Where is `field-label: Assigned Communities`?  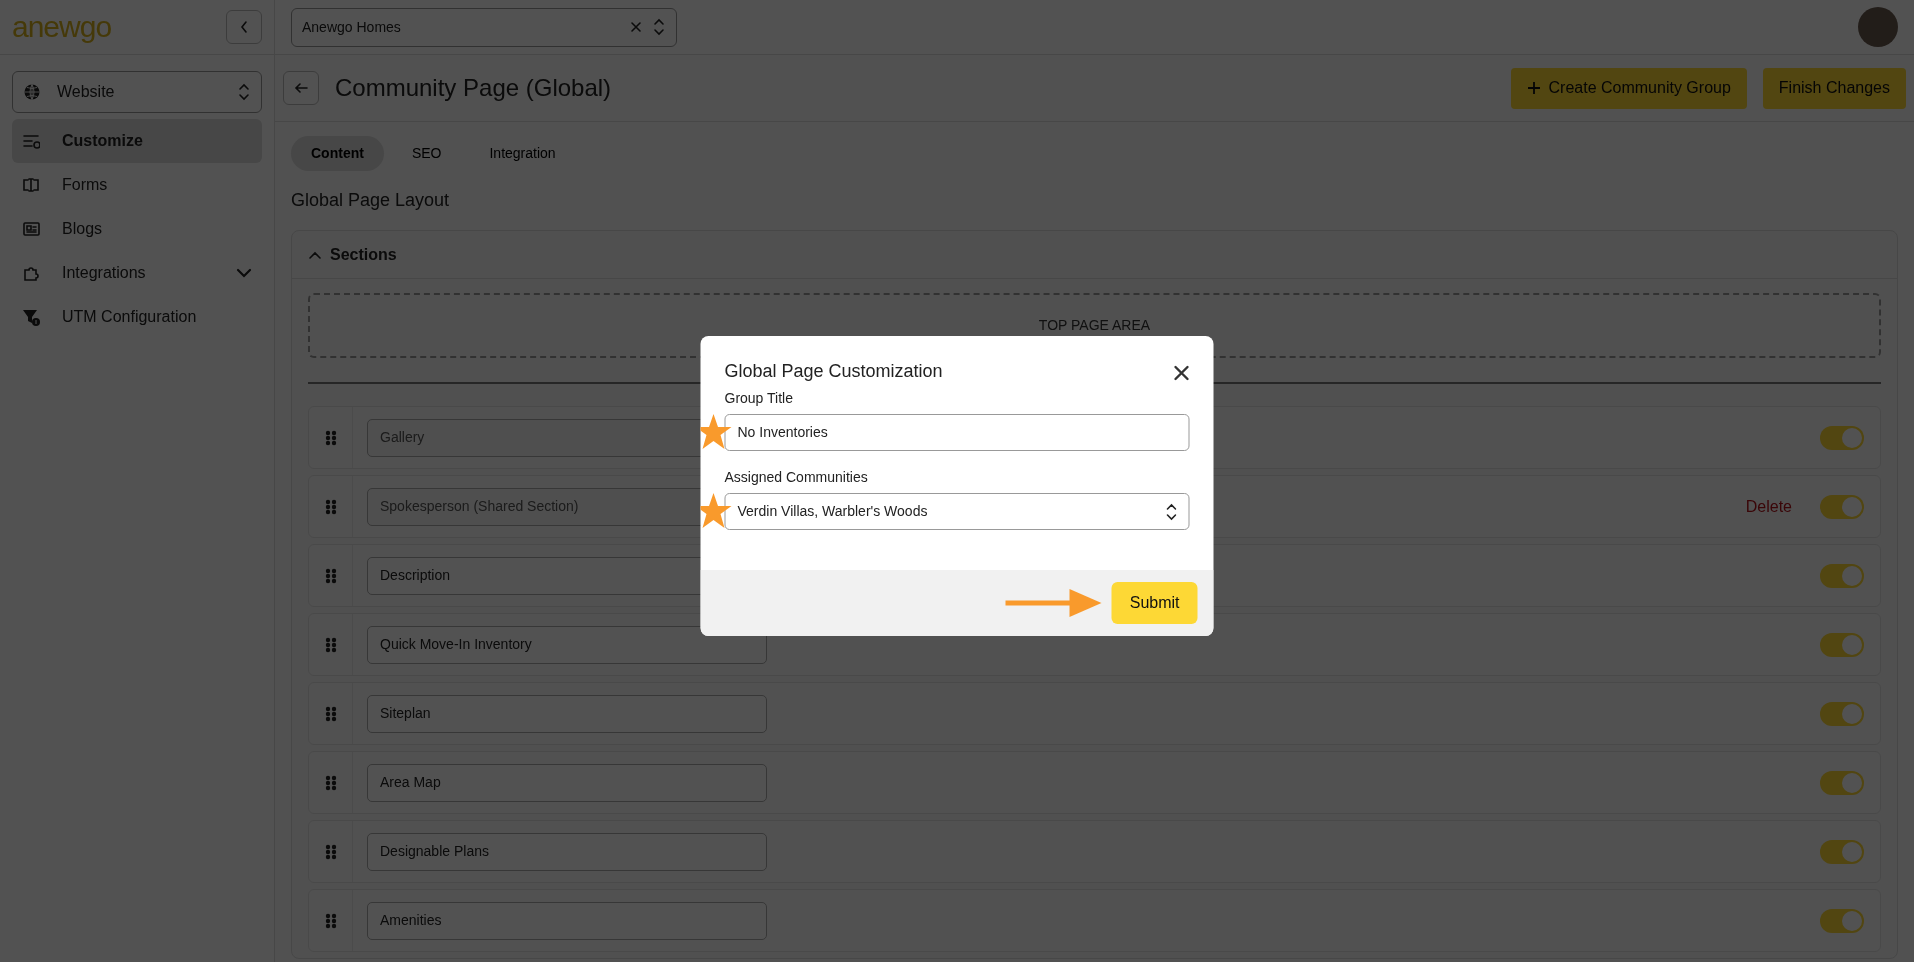
field-label: Assigned Communities is located at coordinates (796, 477).